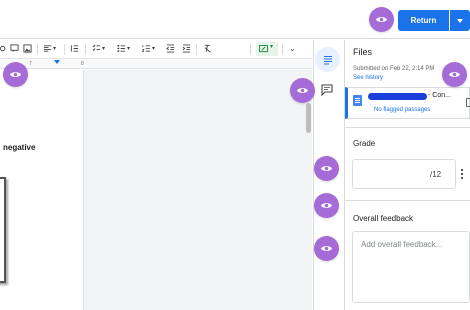 This screenshot has width=470, height=310. I want to click on ruler-mark: 8, so click(82, 64).